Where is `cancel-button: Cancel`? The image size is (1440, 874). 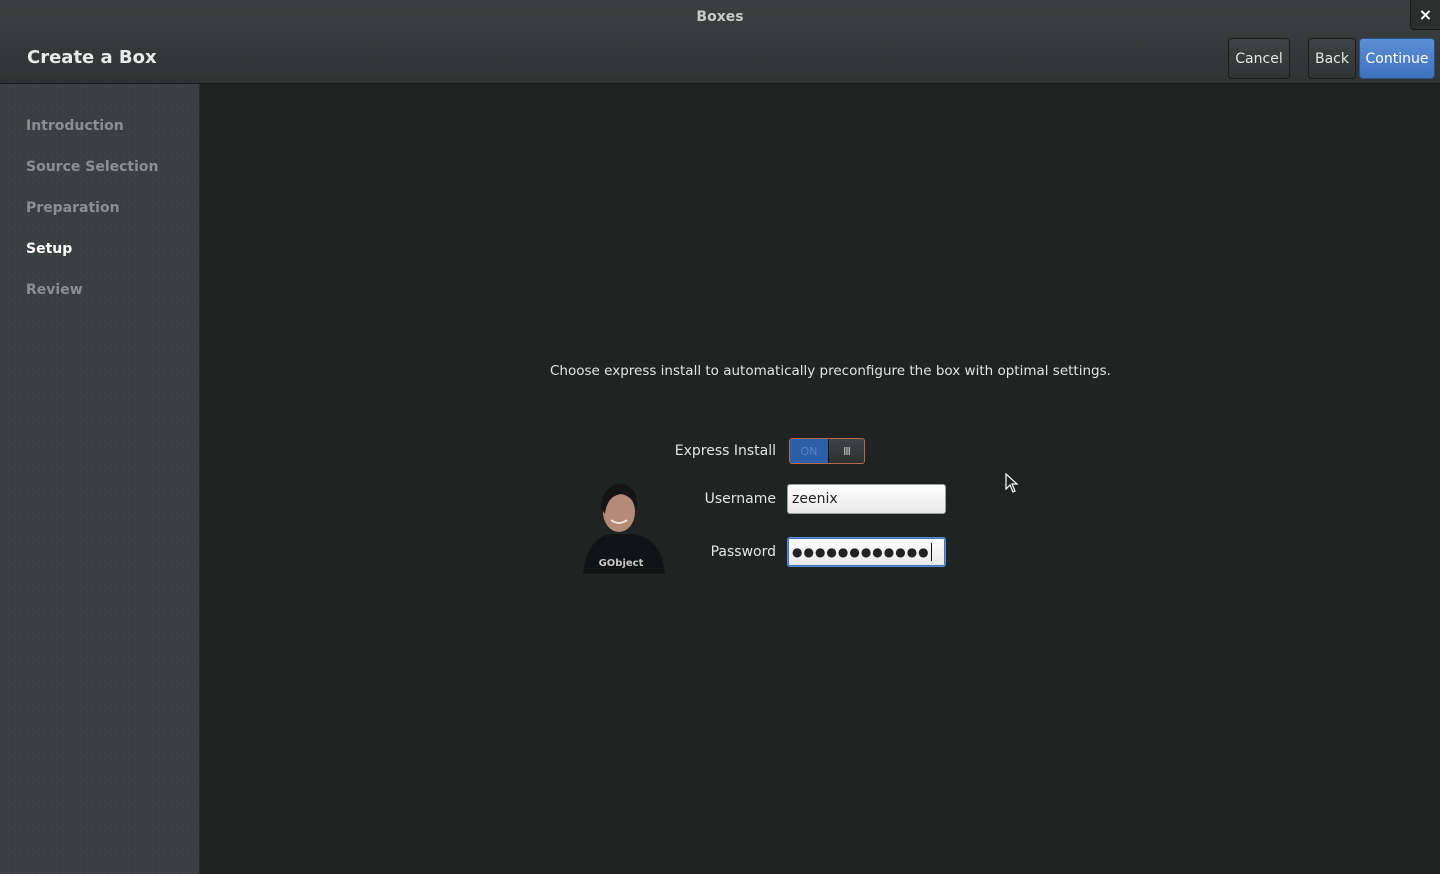
cancel-button: Cancel is located at coordinates (1259, 58).